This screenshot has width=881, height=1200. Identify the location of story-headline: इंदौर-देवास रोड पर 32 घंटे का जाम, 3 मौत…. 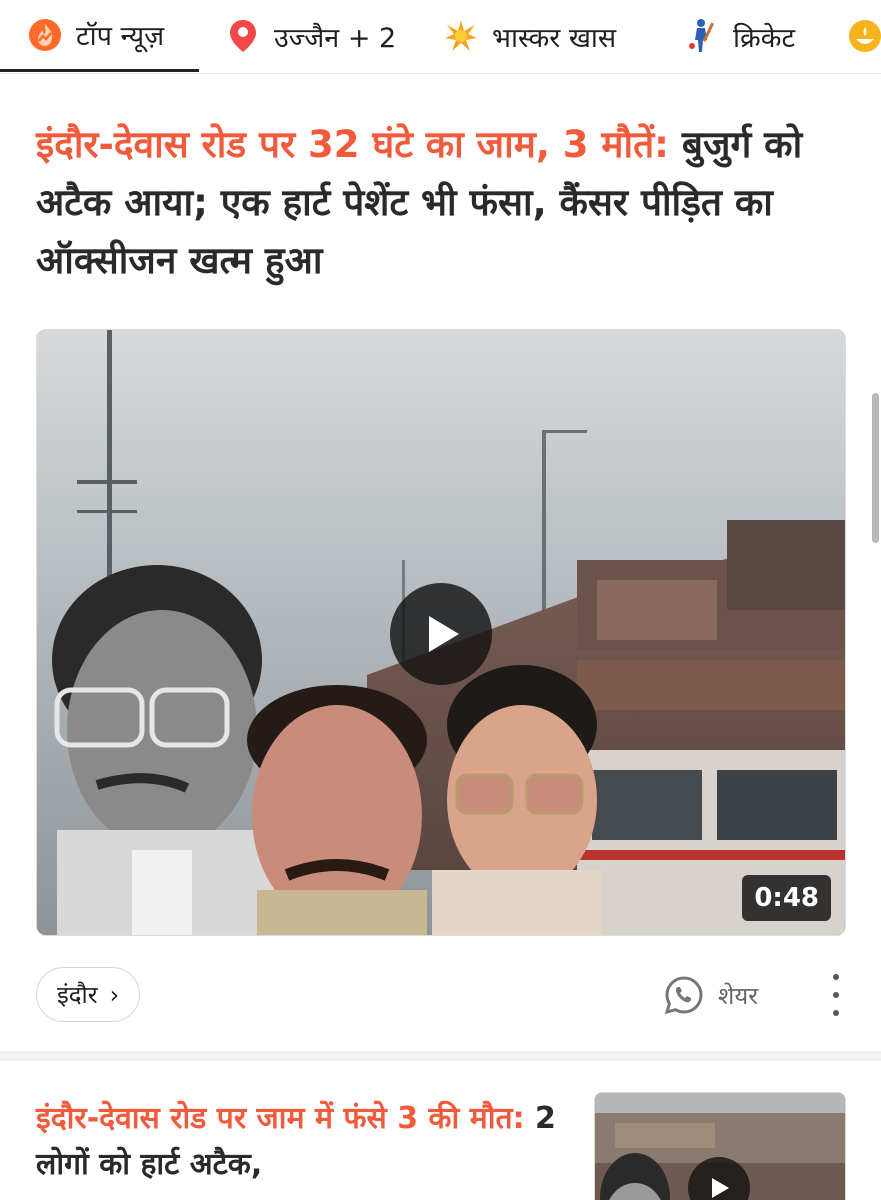
(442, 203).